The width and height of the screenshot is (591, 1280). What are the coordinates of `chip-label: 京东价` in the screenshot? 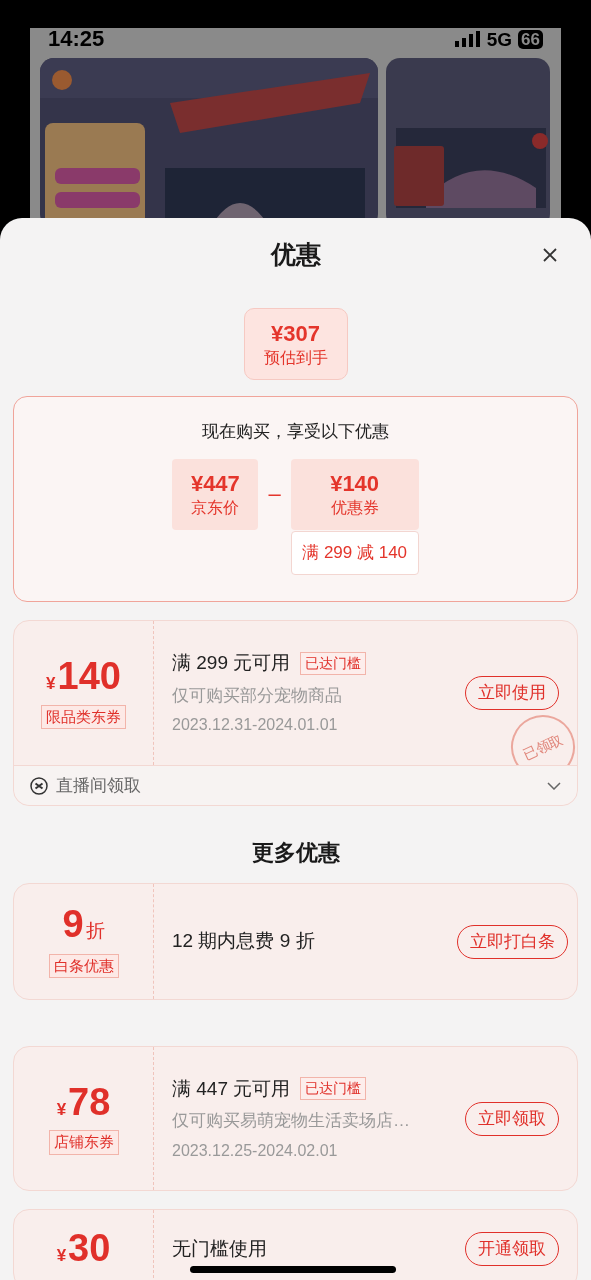 It's located at (215, 507).